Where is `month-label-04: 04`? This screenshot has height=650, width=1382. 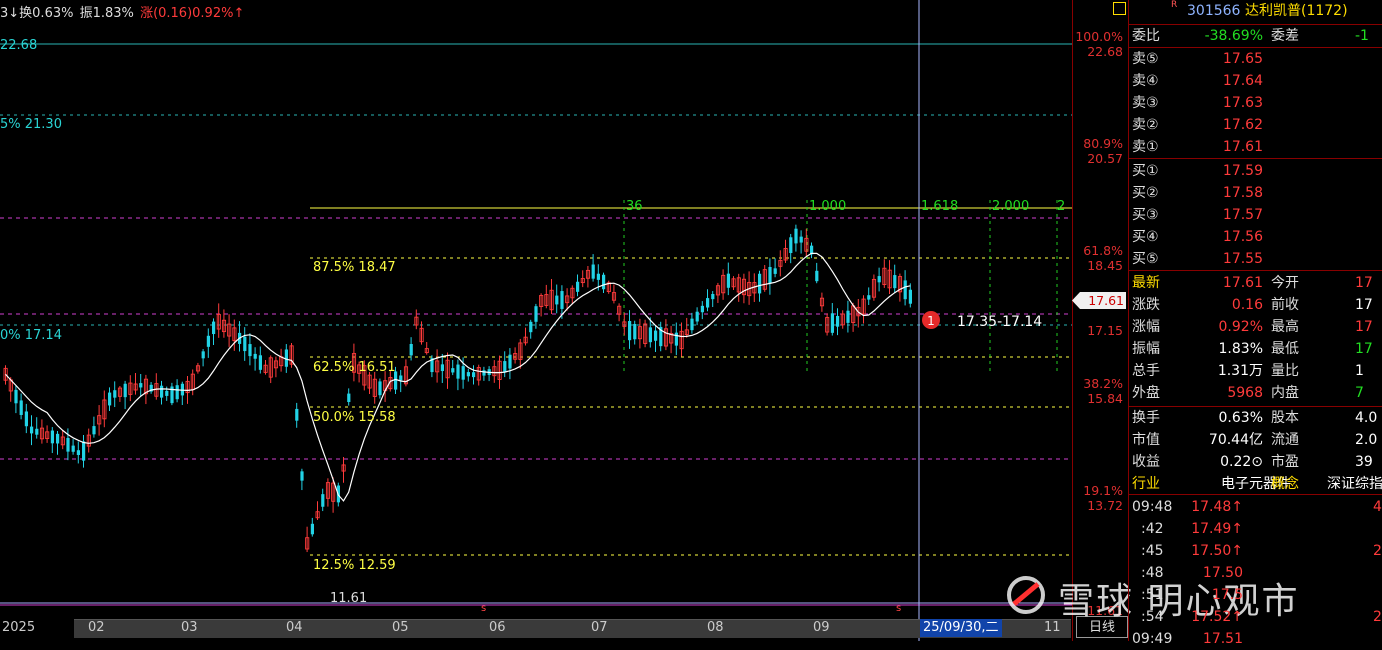
month-label-04: 04 is located at coordinates (294, 627).